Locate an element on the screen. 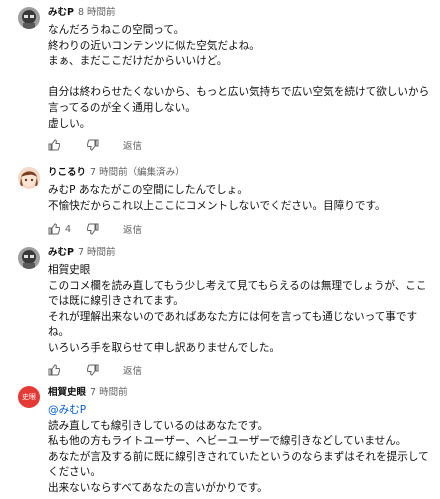 Image resolution: width=440 pixels, height=499 pixels. comment-line: 出来ないならすべてあなたの言いがかりです。 is located at coordinates (158, 487).